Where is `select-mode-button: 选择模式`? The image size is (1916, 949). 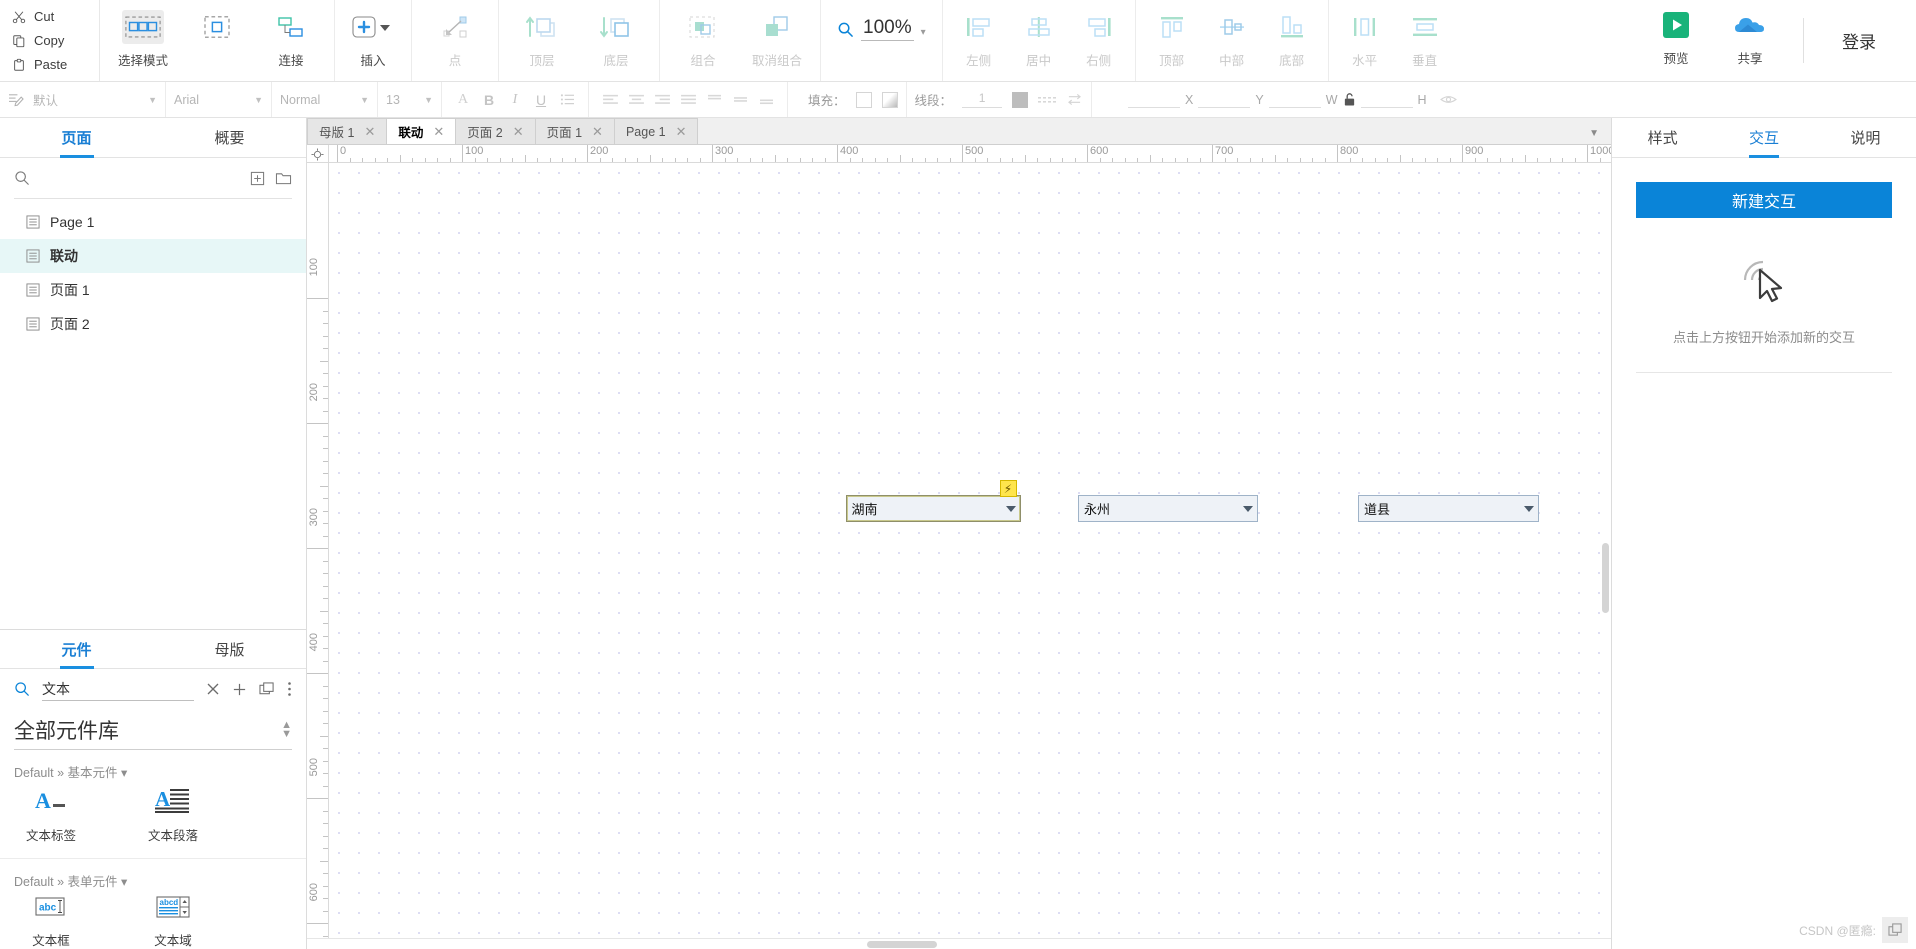 select-mode-button: 选择模式 is located at coordinates (143, 40).